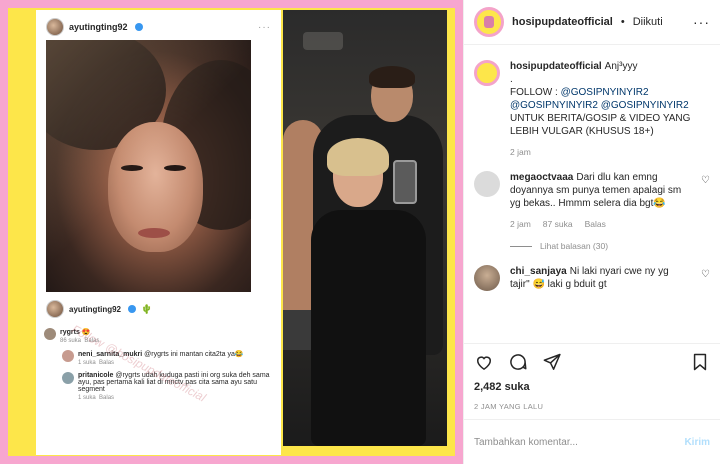  I want to click on reply-button: Balas, so click(595, 224).